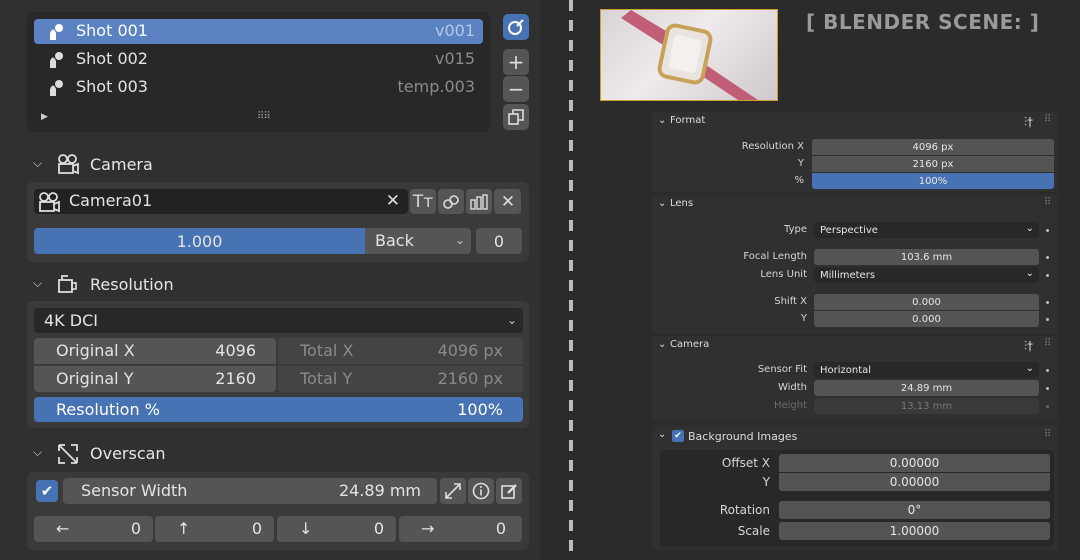  What do you see at coordinates (278, 320) in the screenshot?
I see `resolution-preset-dropdown: 4K DCI ⌄` at bounding box center [278, 320].